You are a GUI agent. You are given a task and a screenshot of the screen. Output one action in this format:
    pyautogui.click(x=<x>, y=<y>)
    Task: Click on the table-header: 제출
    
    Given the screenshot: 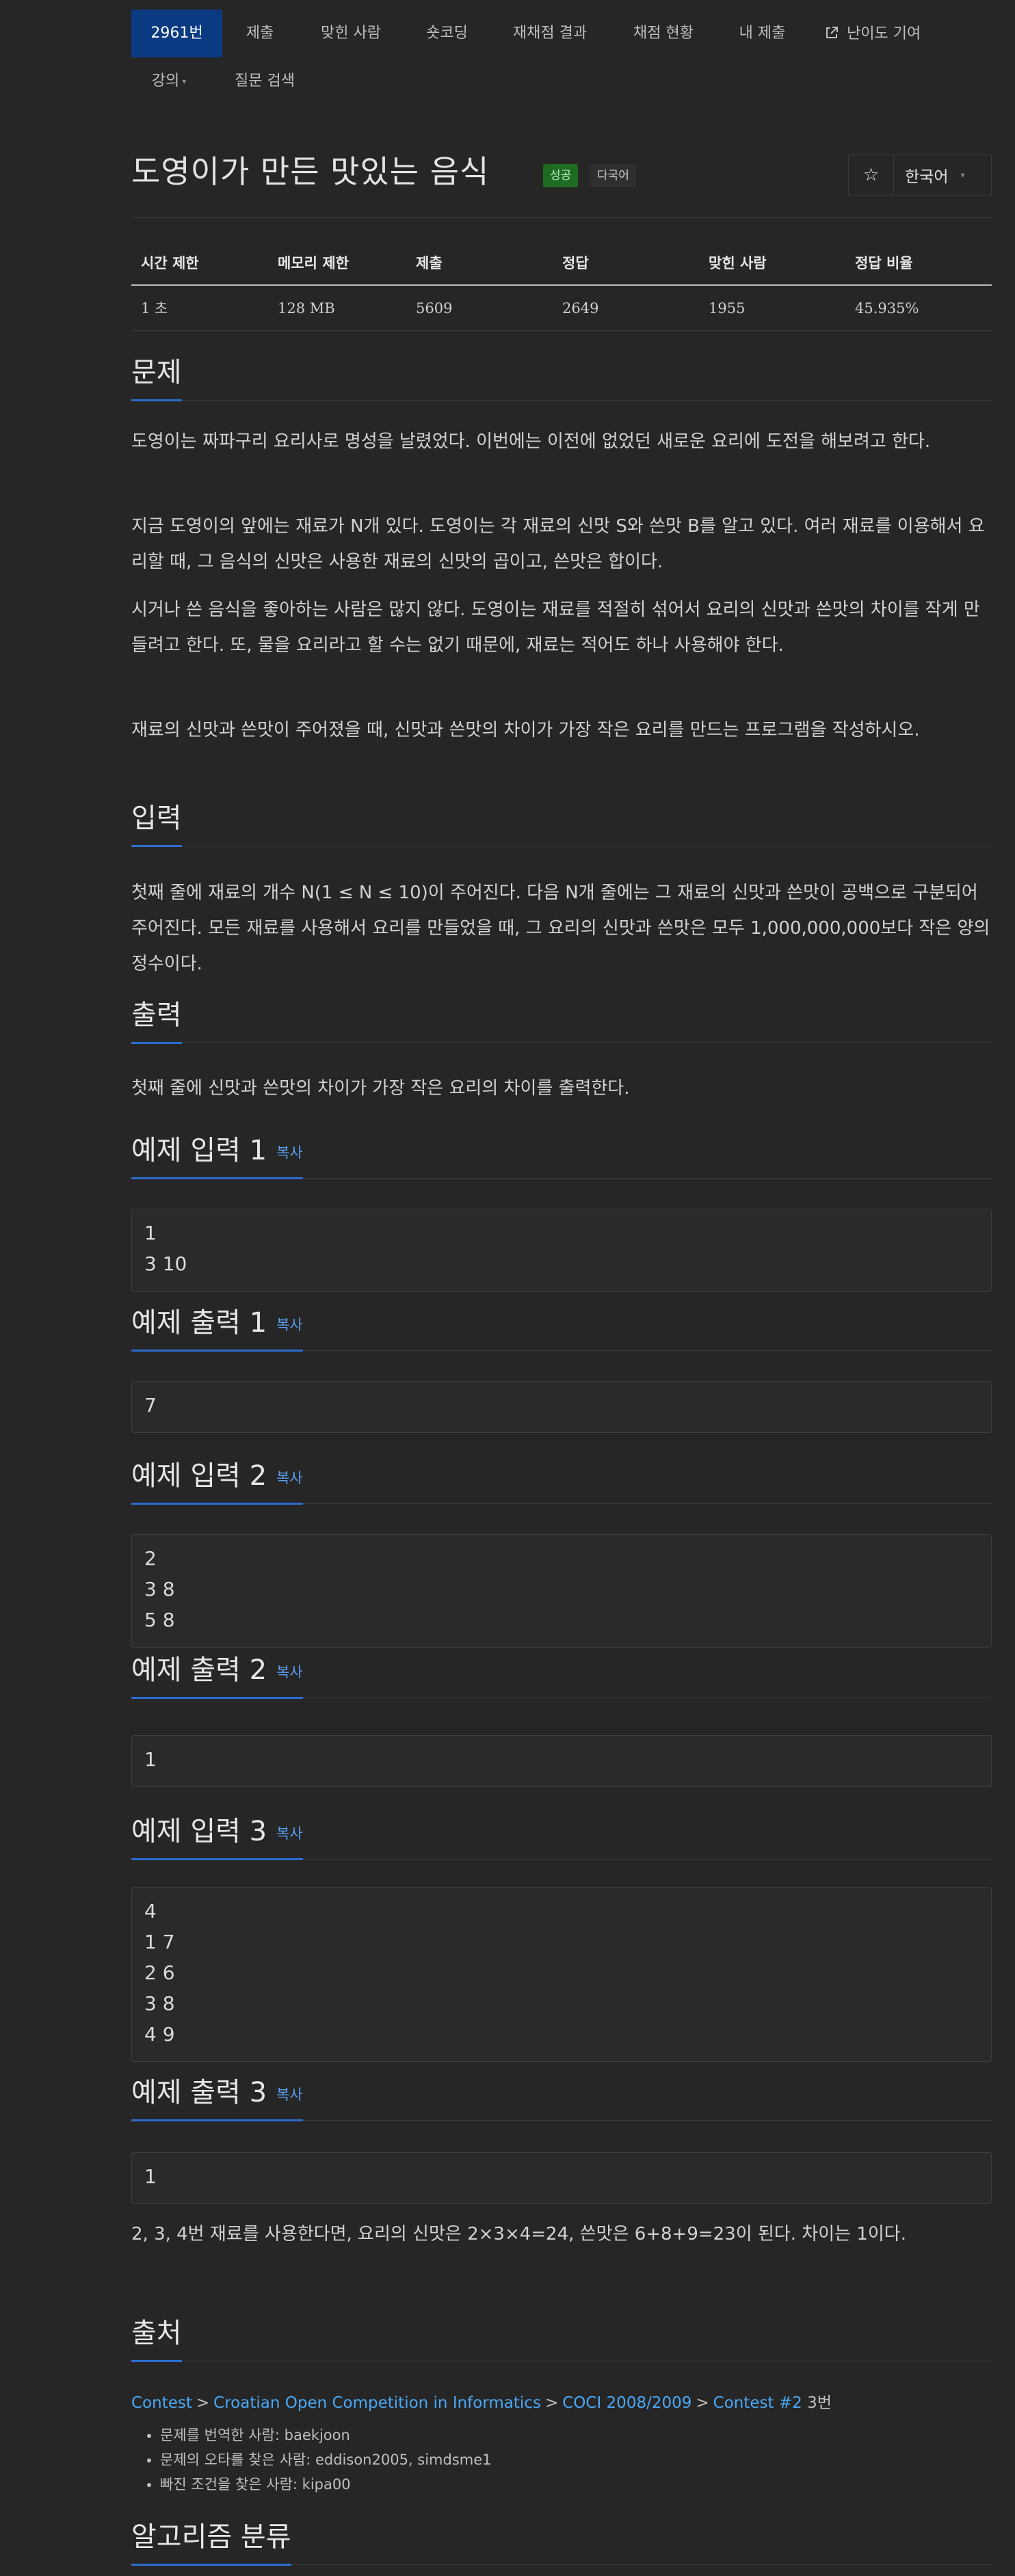 What is the action you would take?
    pyautogui.click(x=429, y=263)
    